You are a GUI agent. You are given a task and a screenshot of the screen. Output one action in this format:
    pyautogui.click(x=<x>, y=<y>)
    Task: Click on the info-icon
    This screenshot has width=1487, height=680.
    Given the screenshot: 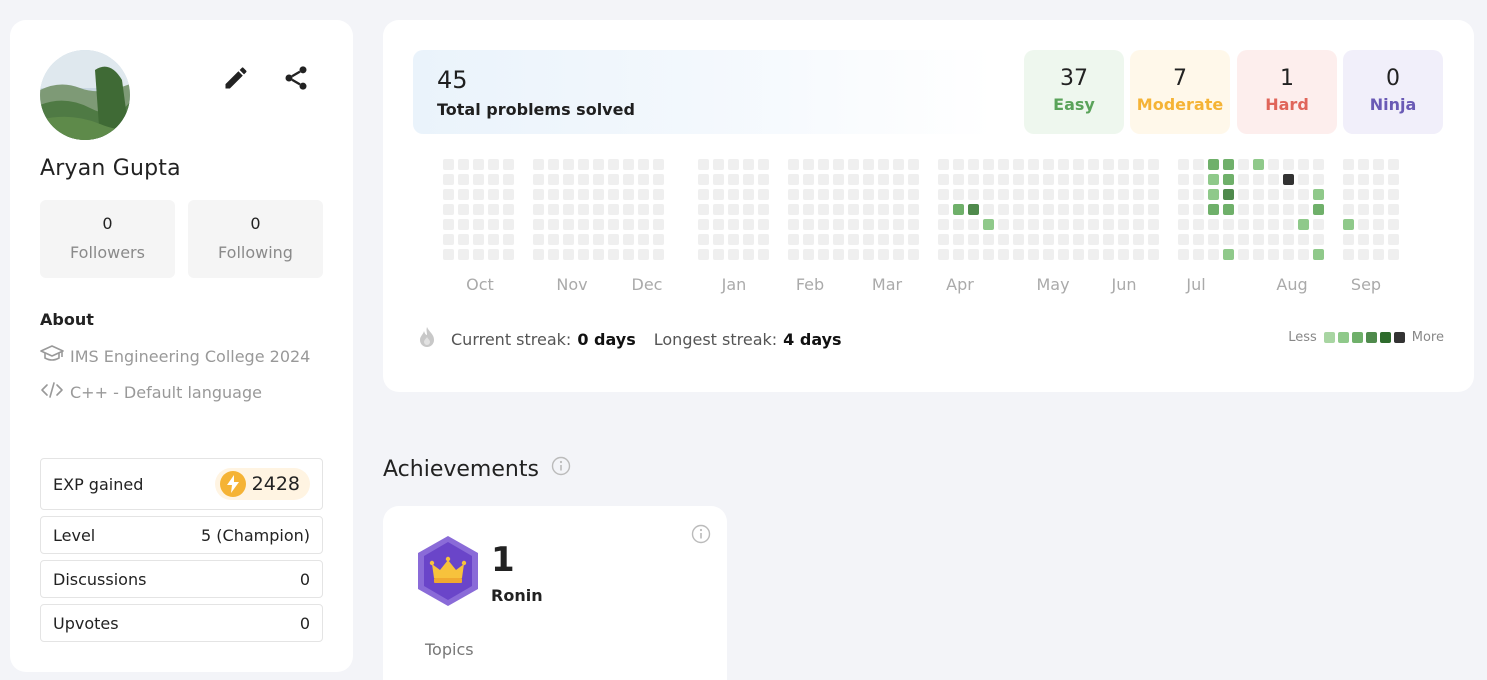 What is the action you would take?
    pyautogui.click(x=701, y=536)
    